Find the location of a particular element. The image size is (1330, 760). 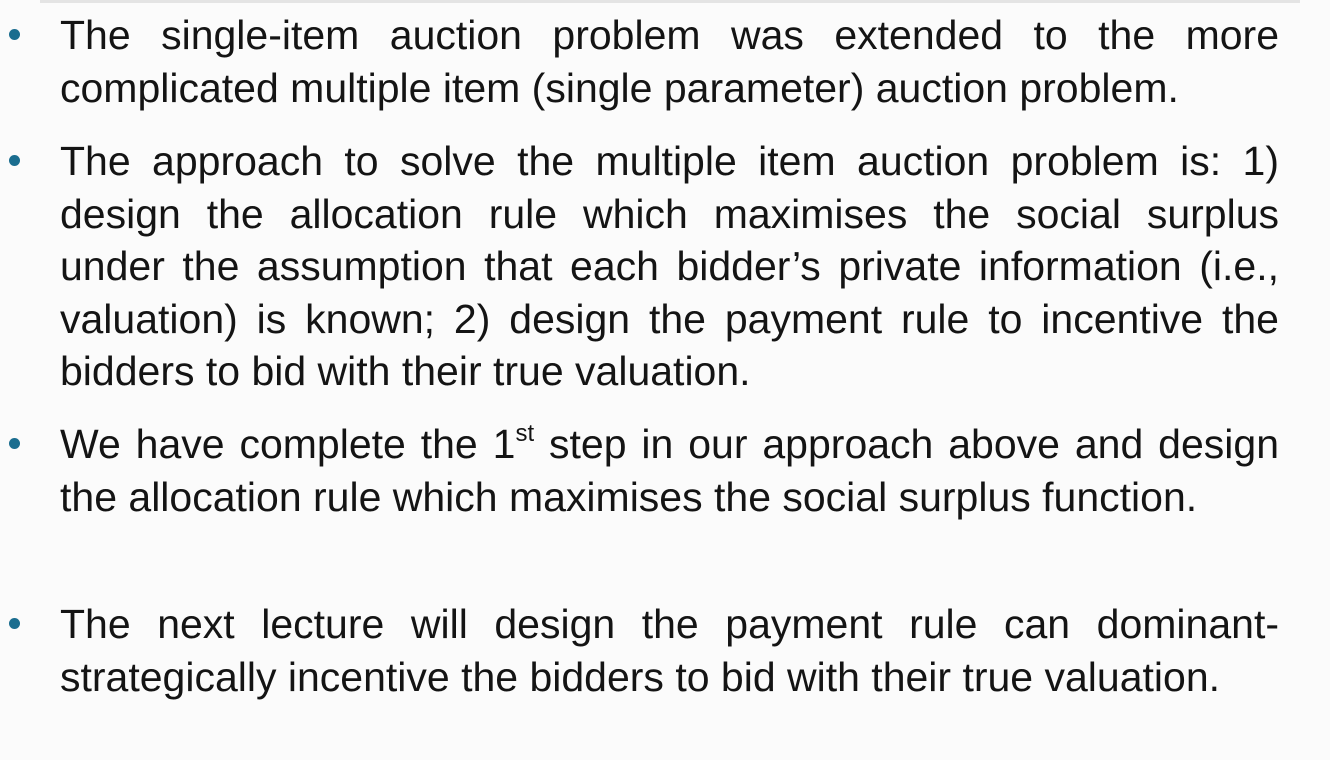

bullet-text-start: We have complete the 1 is located at coordinates (288, 444).